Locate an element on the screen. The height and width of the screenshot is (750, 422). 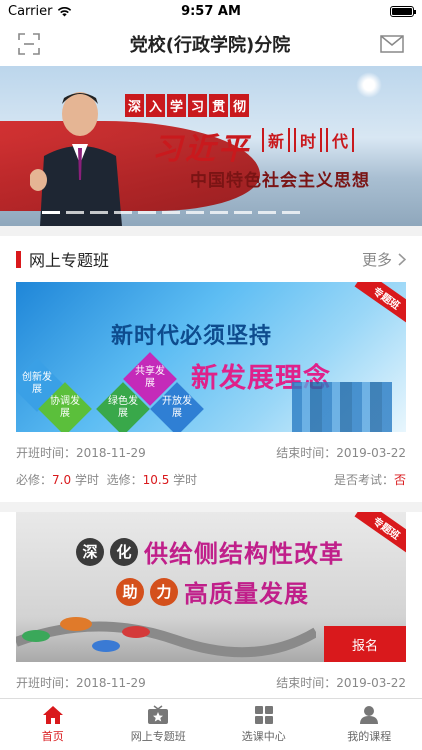
tab-home: 首页 is located at coordinates (53, 724).